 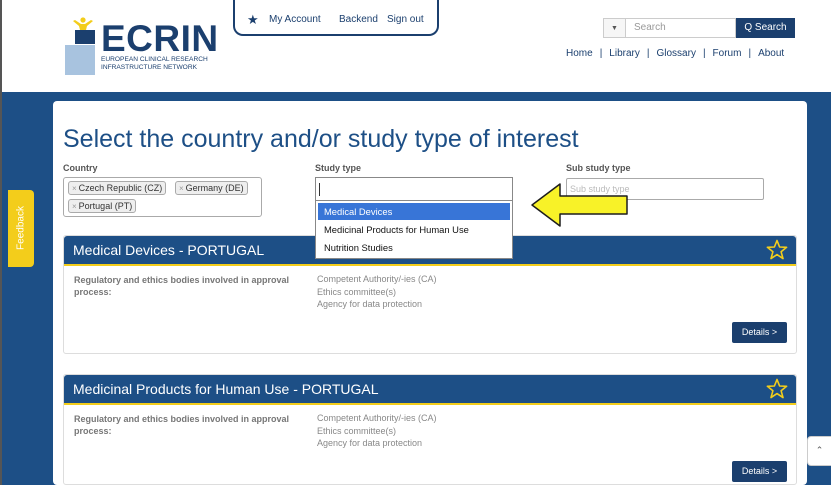 What do you see at coordinates (614, 28) in the screenshot?
I see `search-scope-dropdown: ▼` at bounding box center [614, 28].